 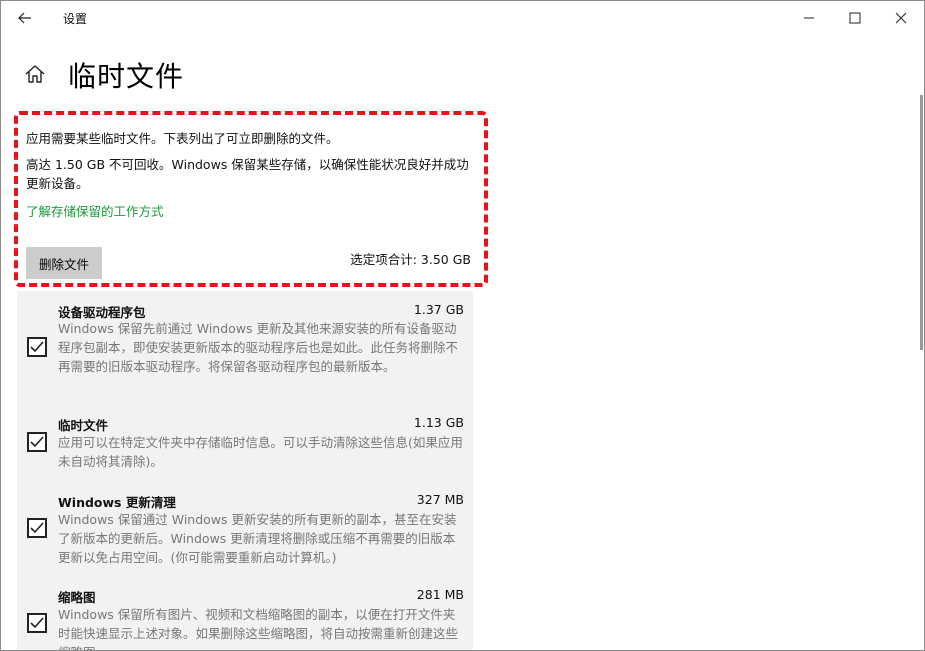 I want to click on back-arrow-icon, so click(x=24, y=18).